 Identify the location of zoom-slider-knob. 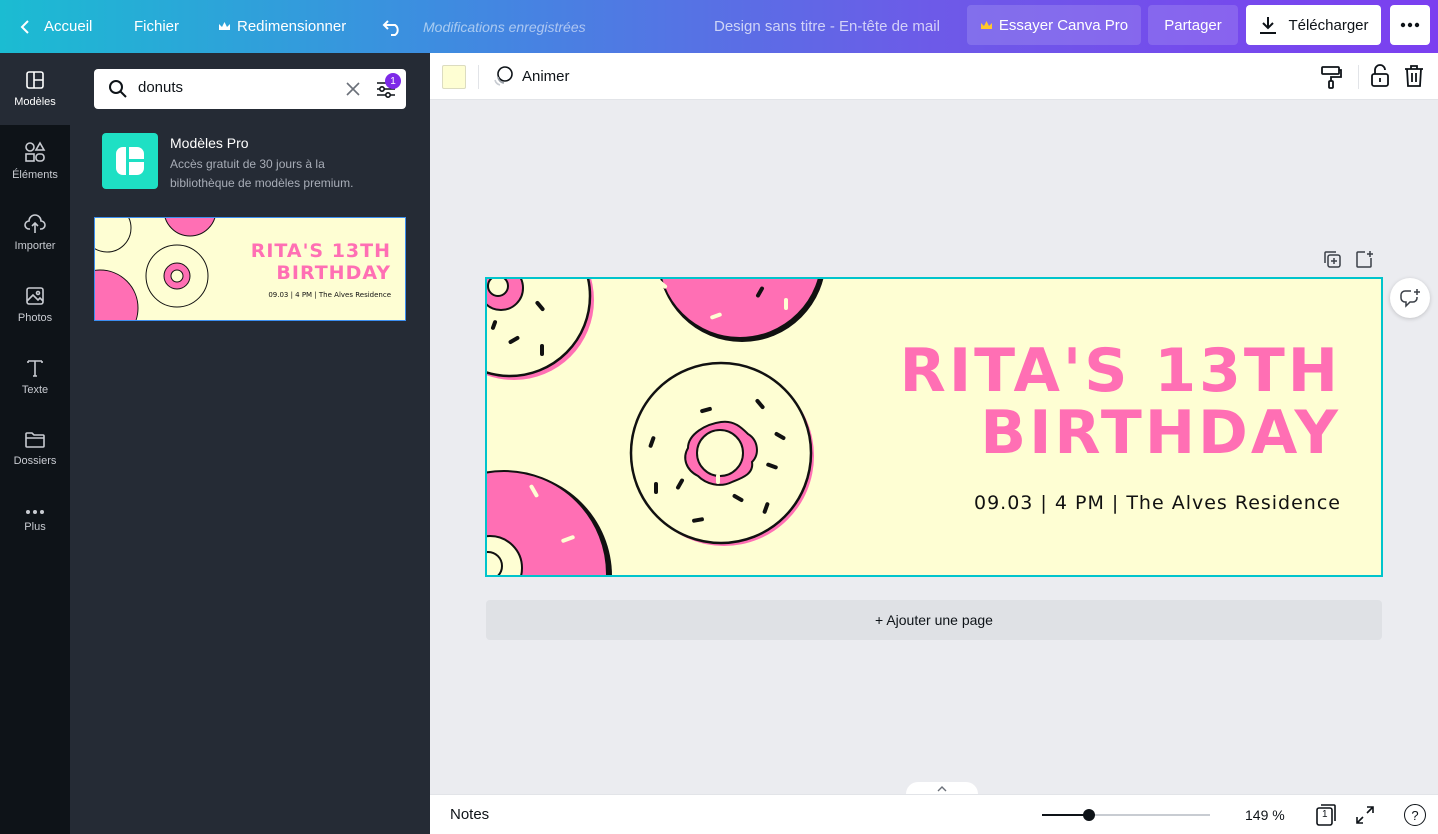
(1089, 815).